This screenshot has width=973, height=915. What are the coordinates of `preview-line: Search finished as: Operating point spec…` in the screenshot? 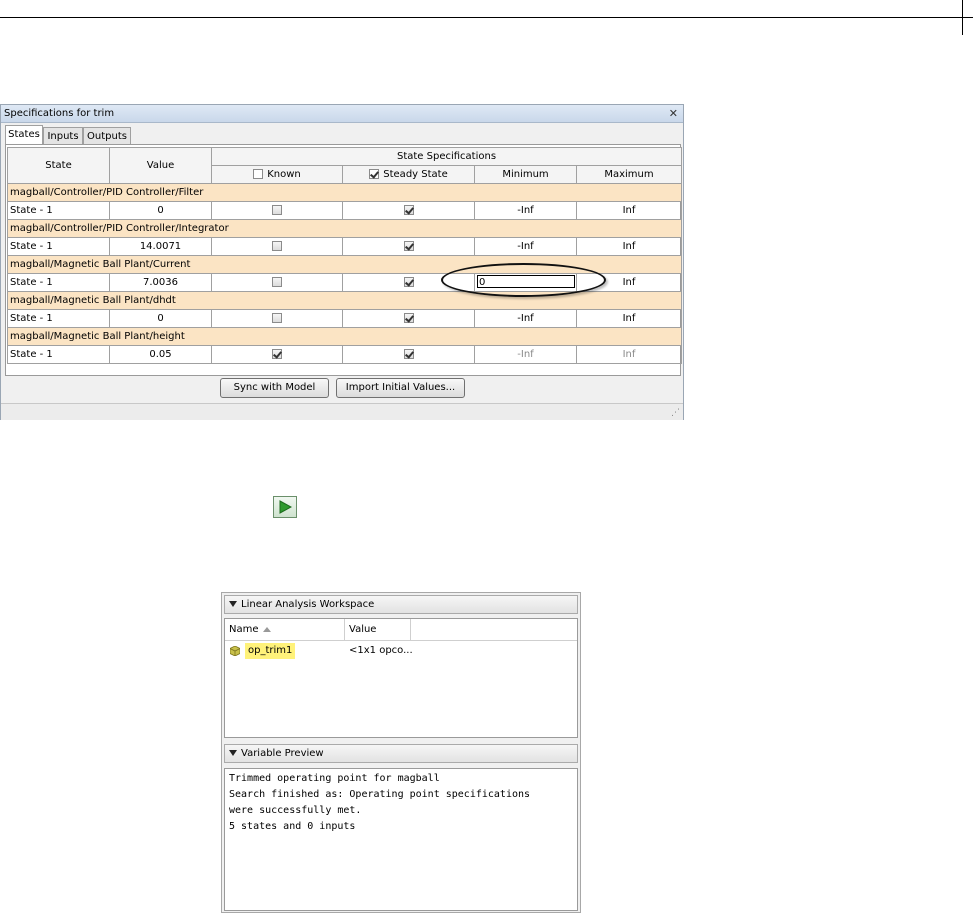 It's located at (380, 794).